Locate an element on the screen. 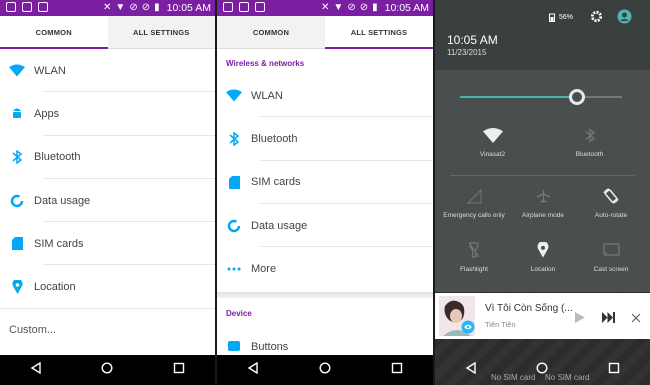 The image size is (650, 385). brightness-slider-thumb is located at coordinates (576, 97).